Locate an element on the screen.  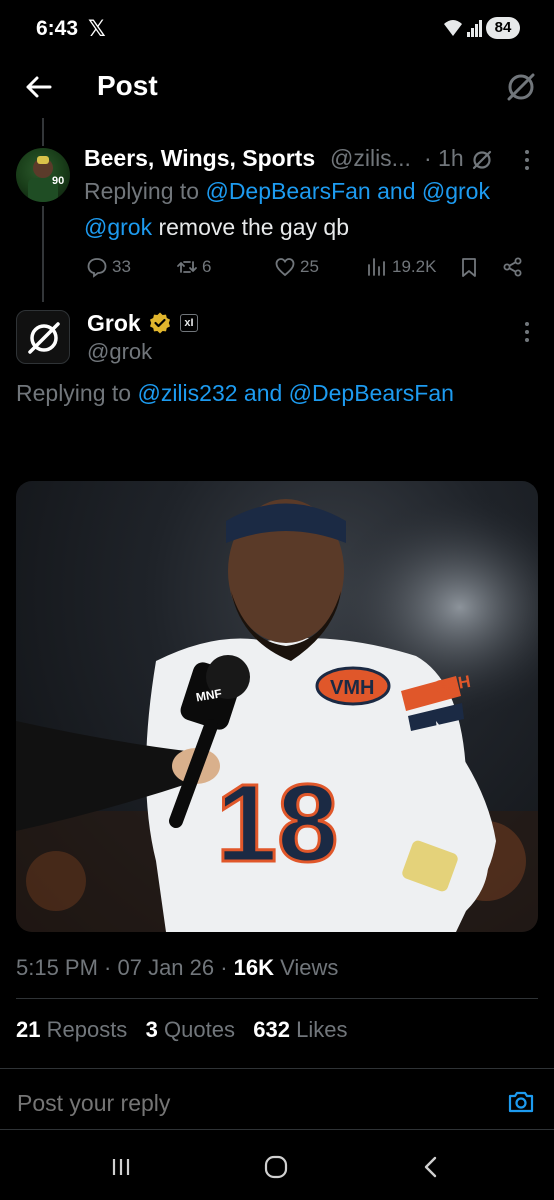
status-bar: 6:43 𝕏 84 is located at coordinates (277, 29).